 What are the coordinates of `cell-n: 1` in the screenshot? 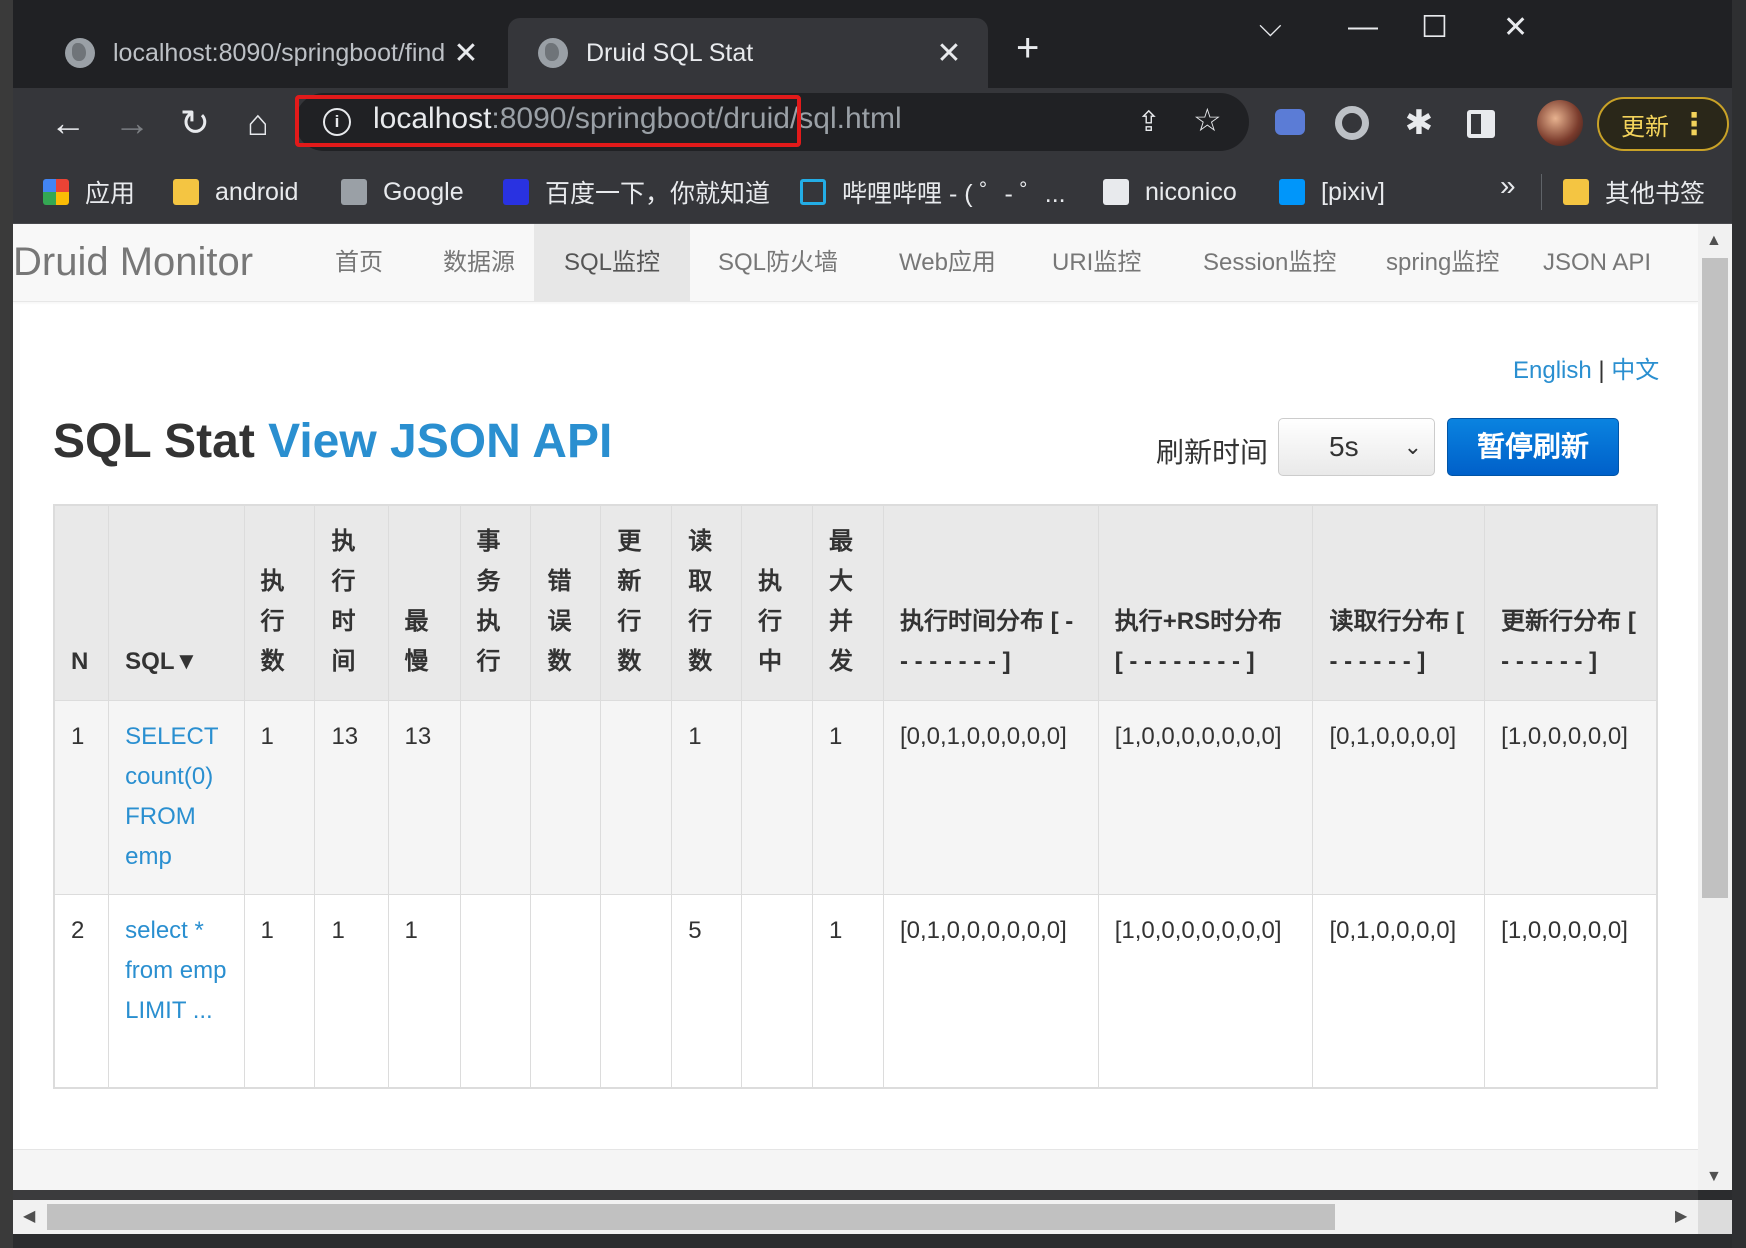 It's located at (81, 797).